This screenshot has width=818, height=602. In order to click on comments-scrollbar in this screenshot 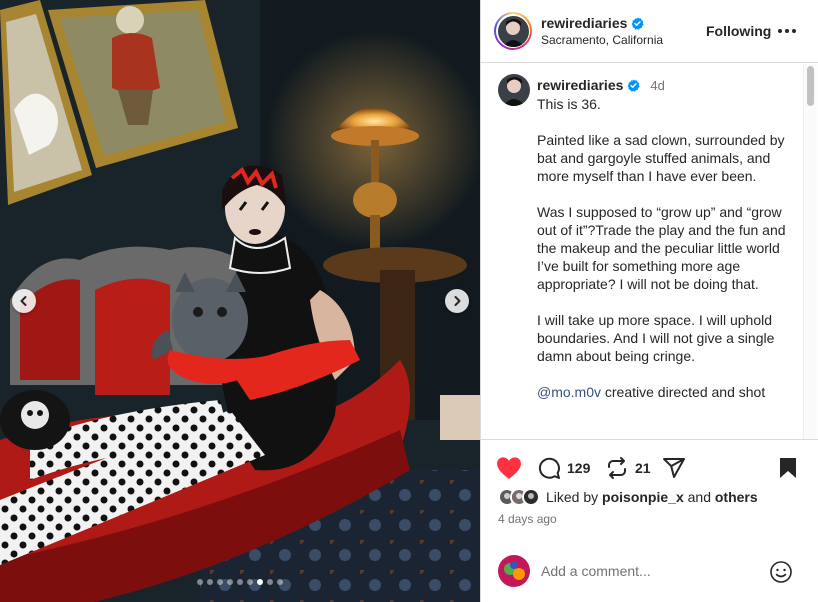, I will do `click(810, 251)`.